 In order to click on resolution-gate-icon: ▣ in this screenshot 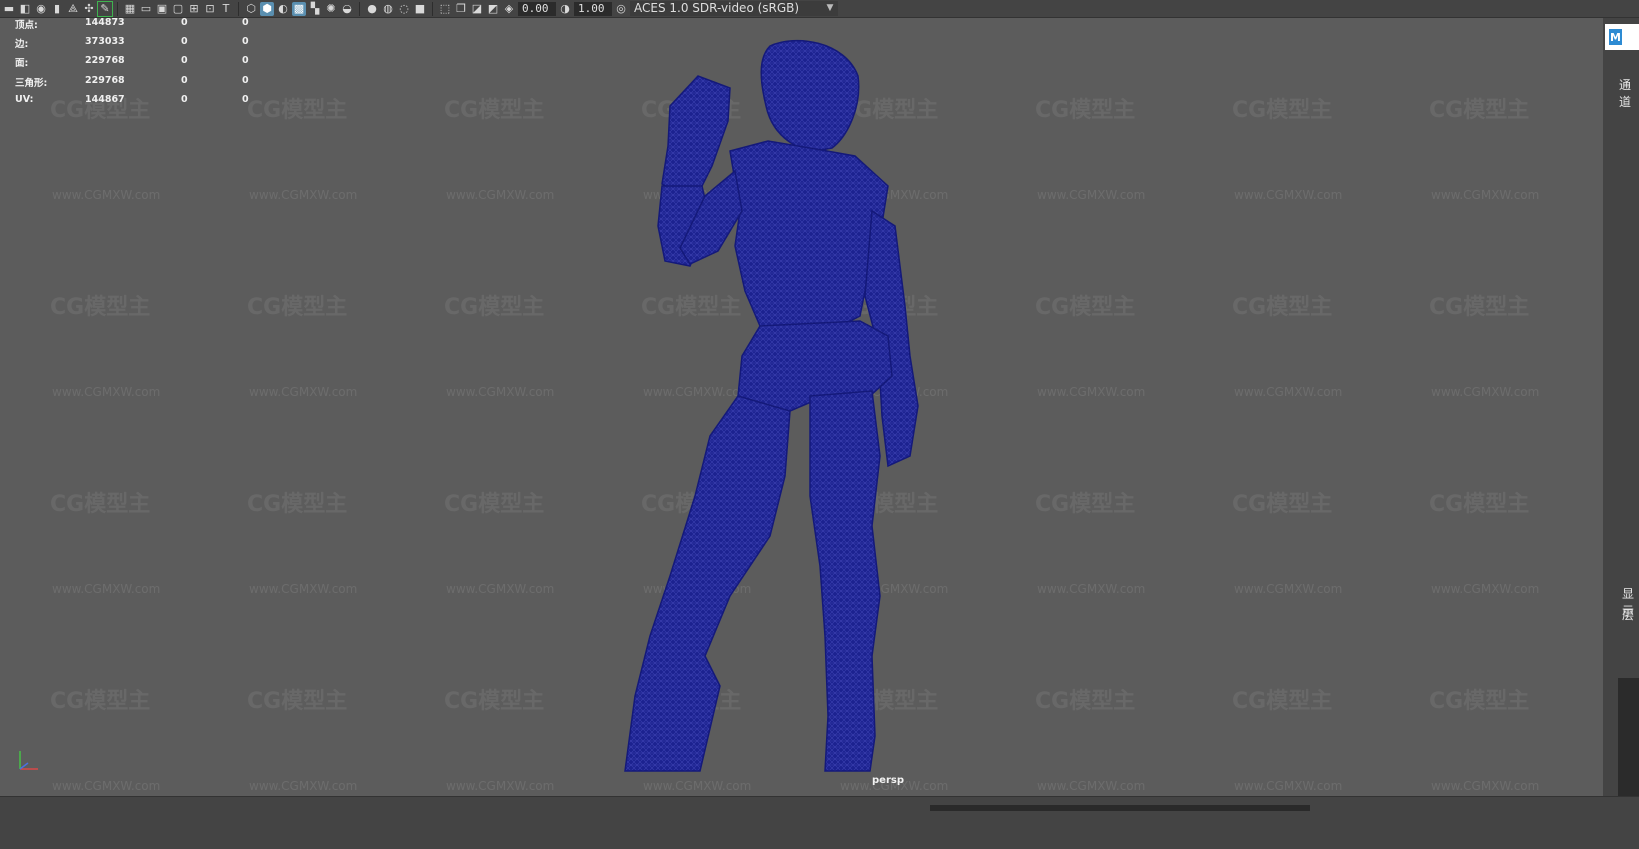, I will do `click(162, 9)`.